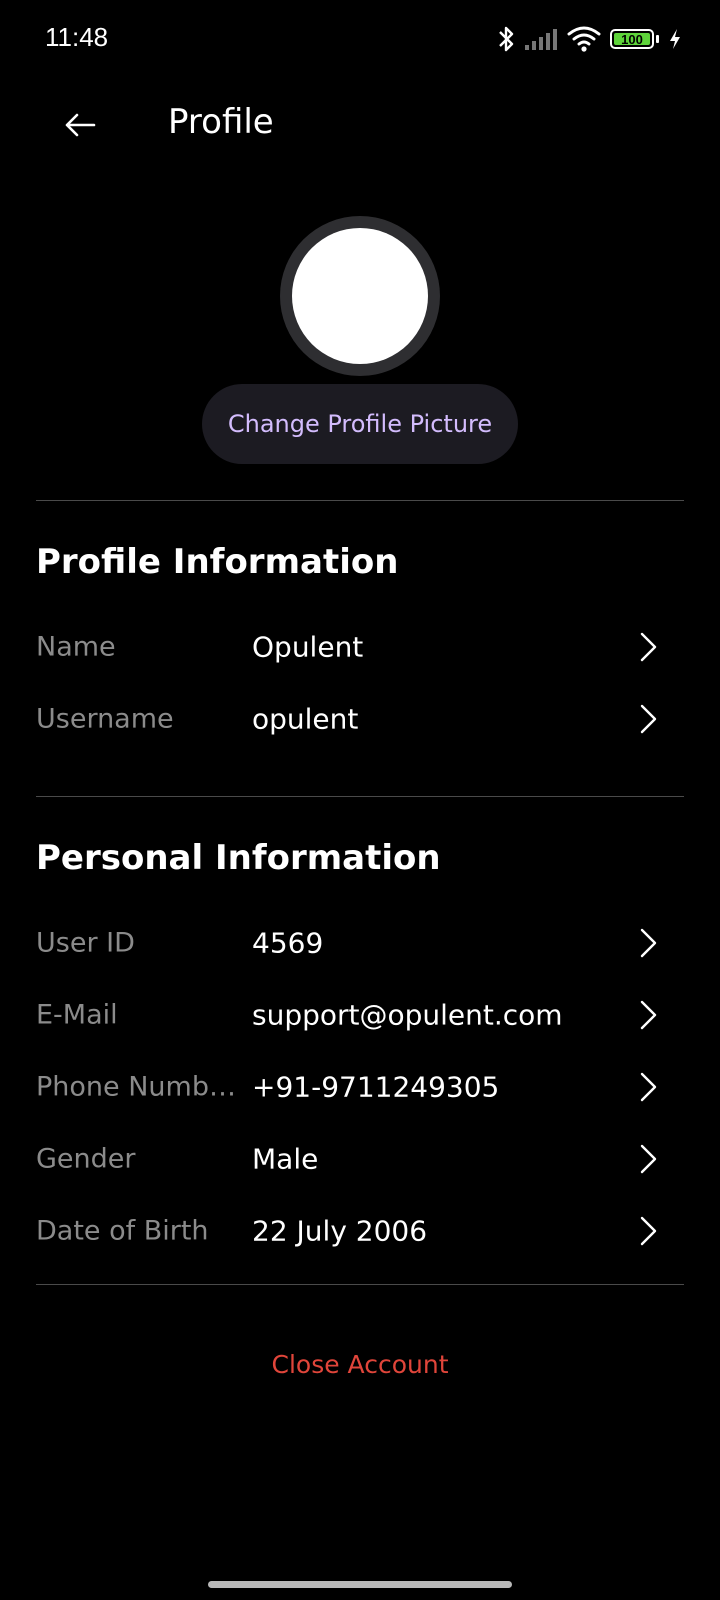  What do you see at coordinates (675, 39) in the screenshot?
I see `charging-icon` at bounding box center [675, 39].